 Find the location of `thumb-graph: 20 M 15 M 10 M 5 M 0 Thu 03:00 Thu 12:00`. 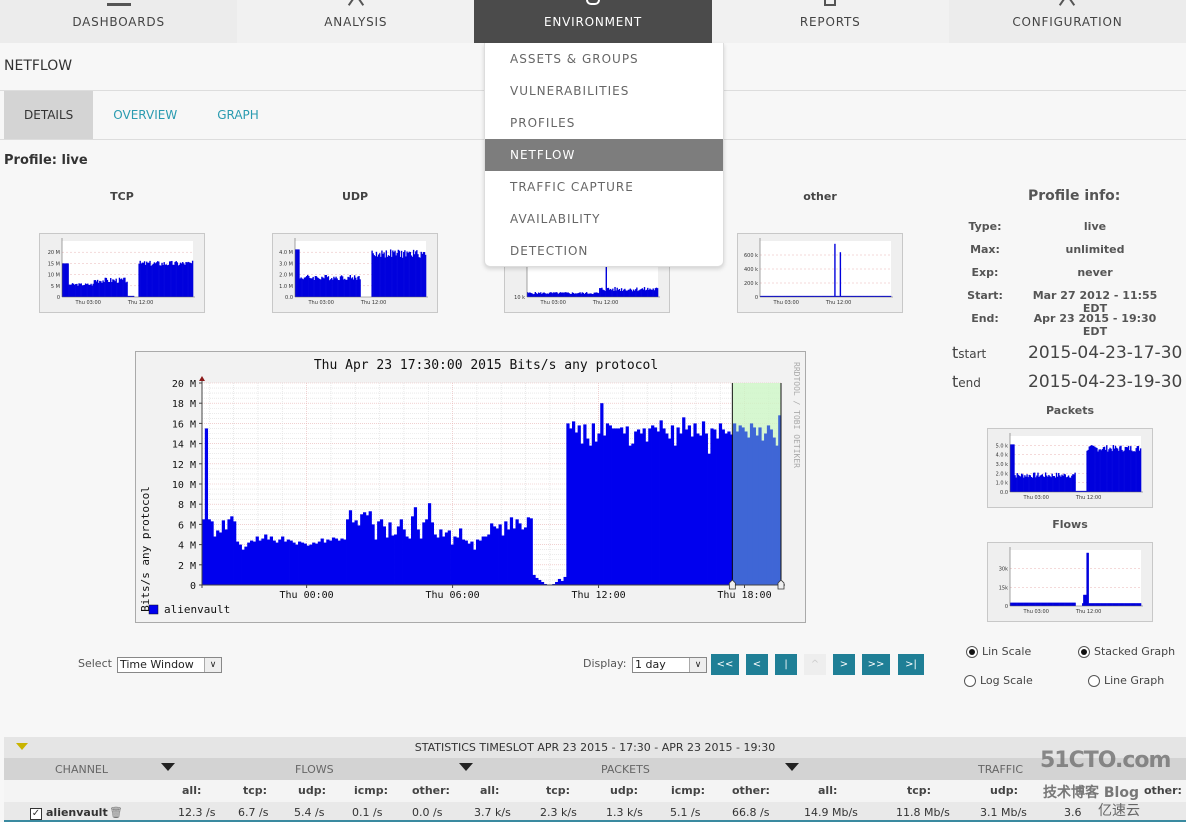

thumb-graph: 20 M 15 M 10 M 5 M 0 Thu 03:00 Thu 12:00 is located at coordinates (121, 272).